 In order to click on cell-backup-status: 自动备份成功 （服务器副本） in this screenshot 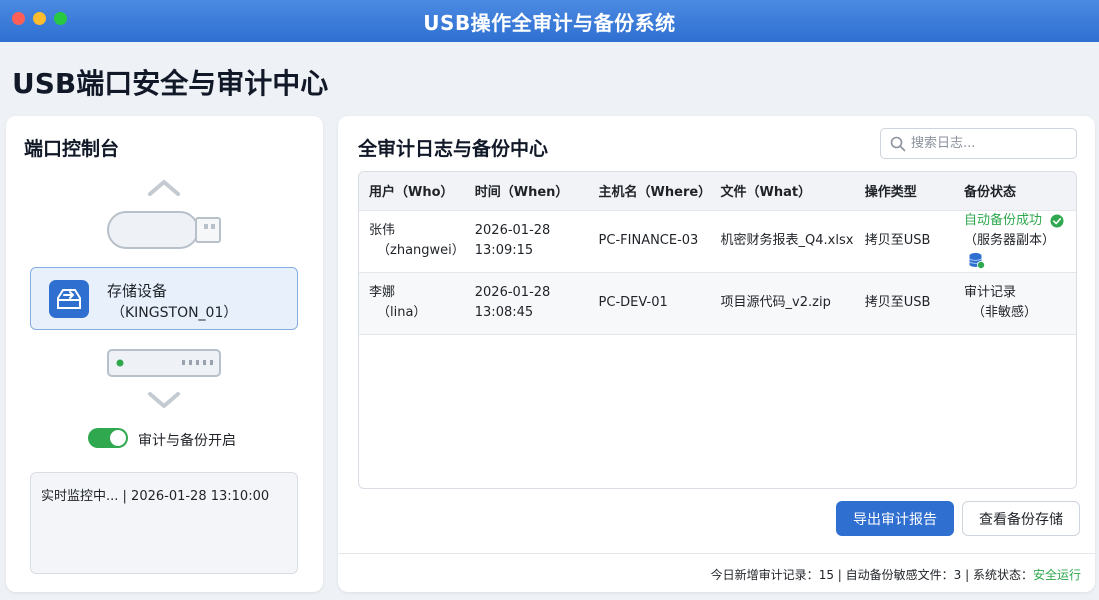, I will do `click(1015, 241)`.